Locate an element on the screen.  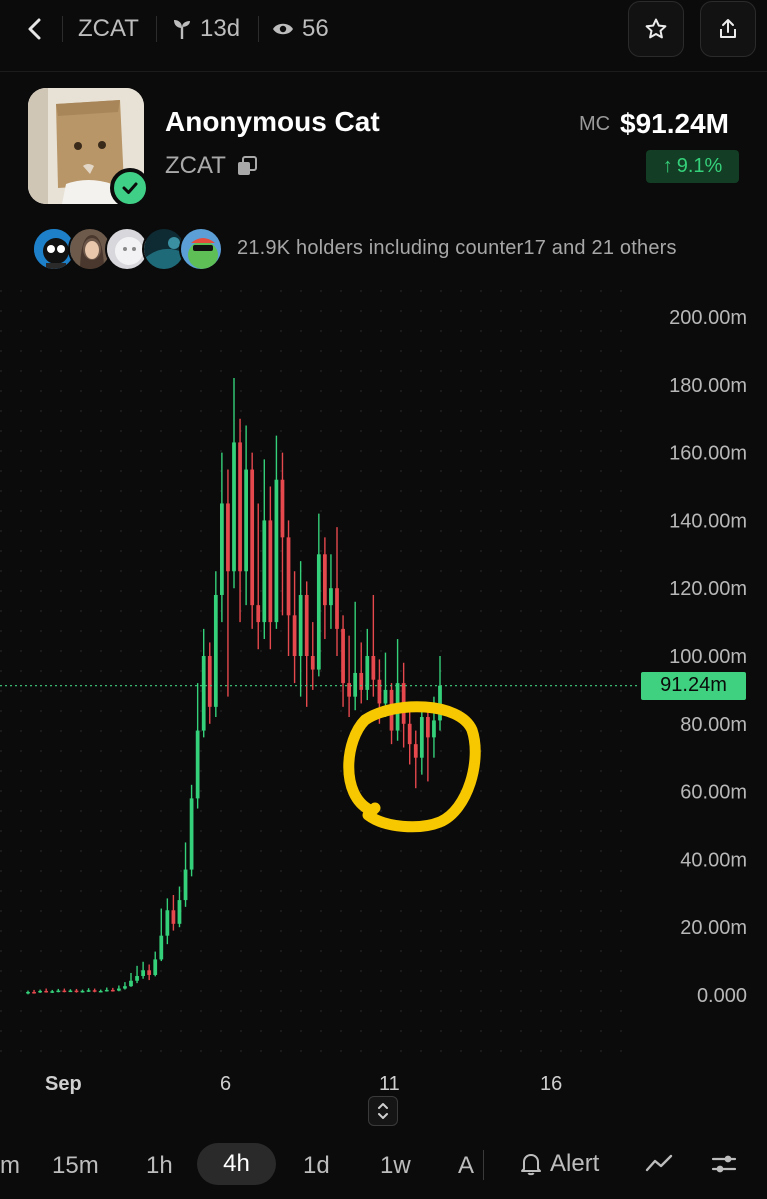
share-icon is located at coordinates (728, 28).